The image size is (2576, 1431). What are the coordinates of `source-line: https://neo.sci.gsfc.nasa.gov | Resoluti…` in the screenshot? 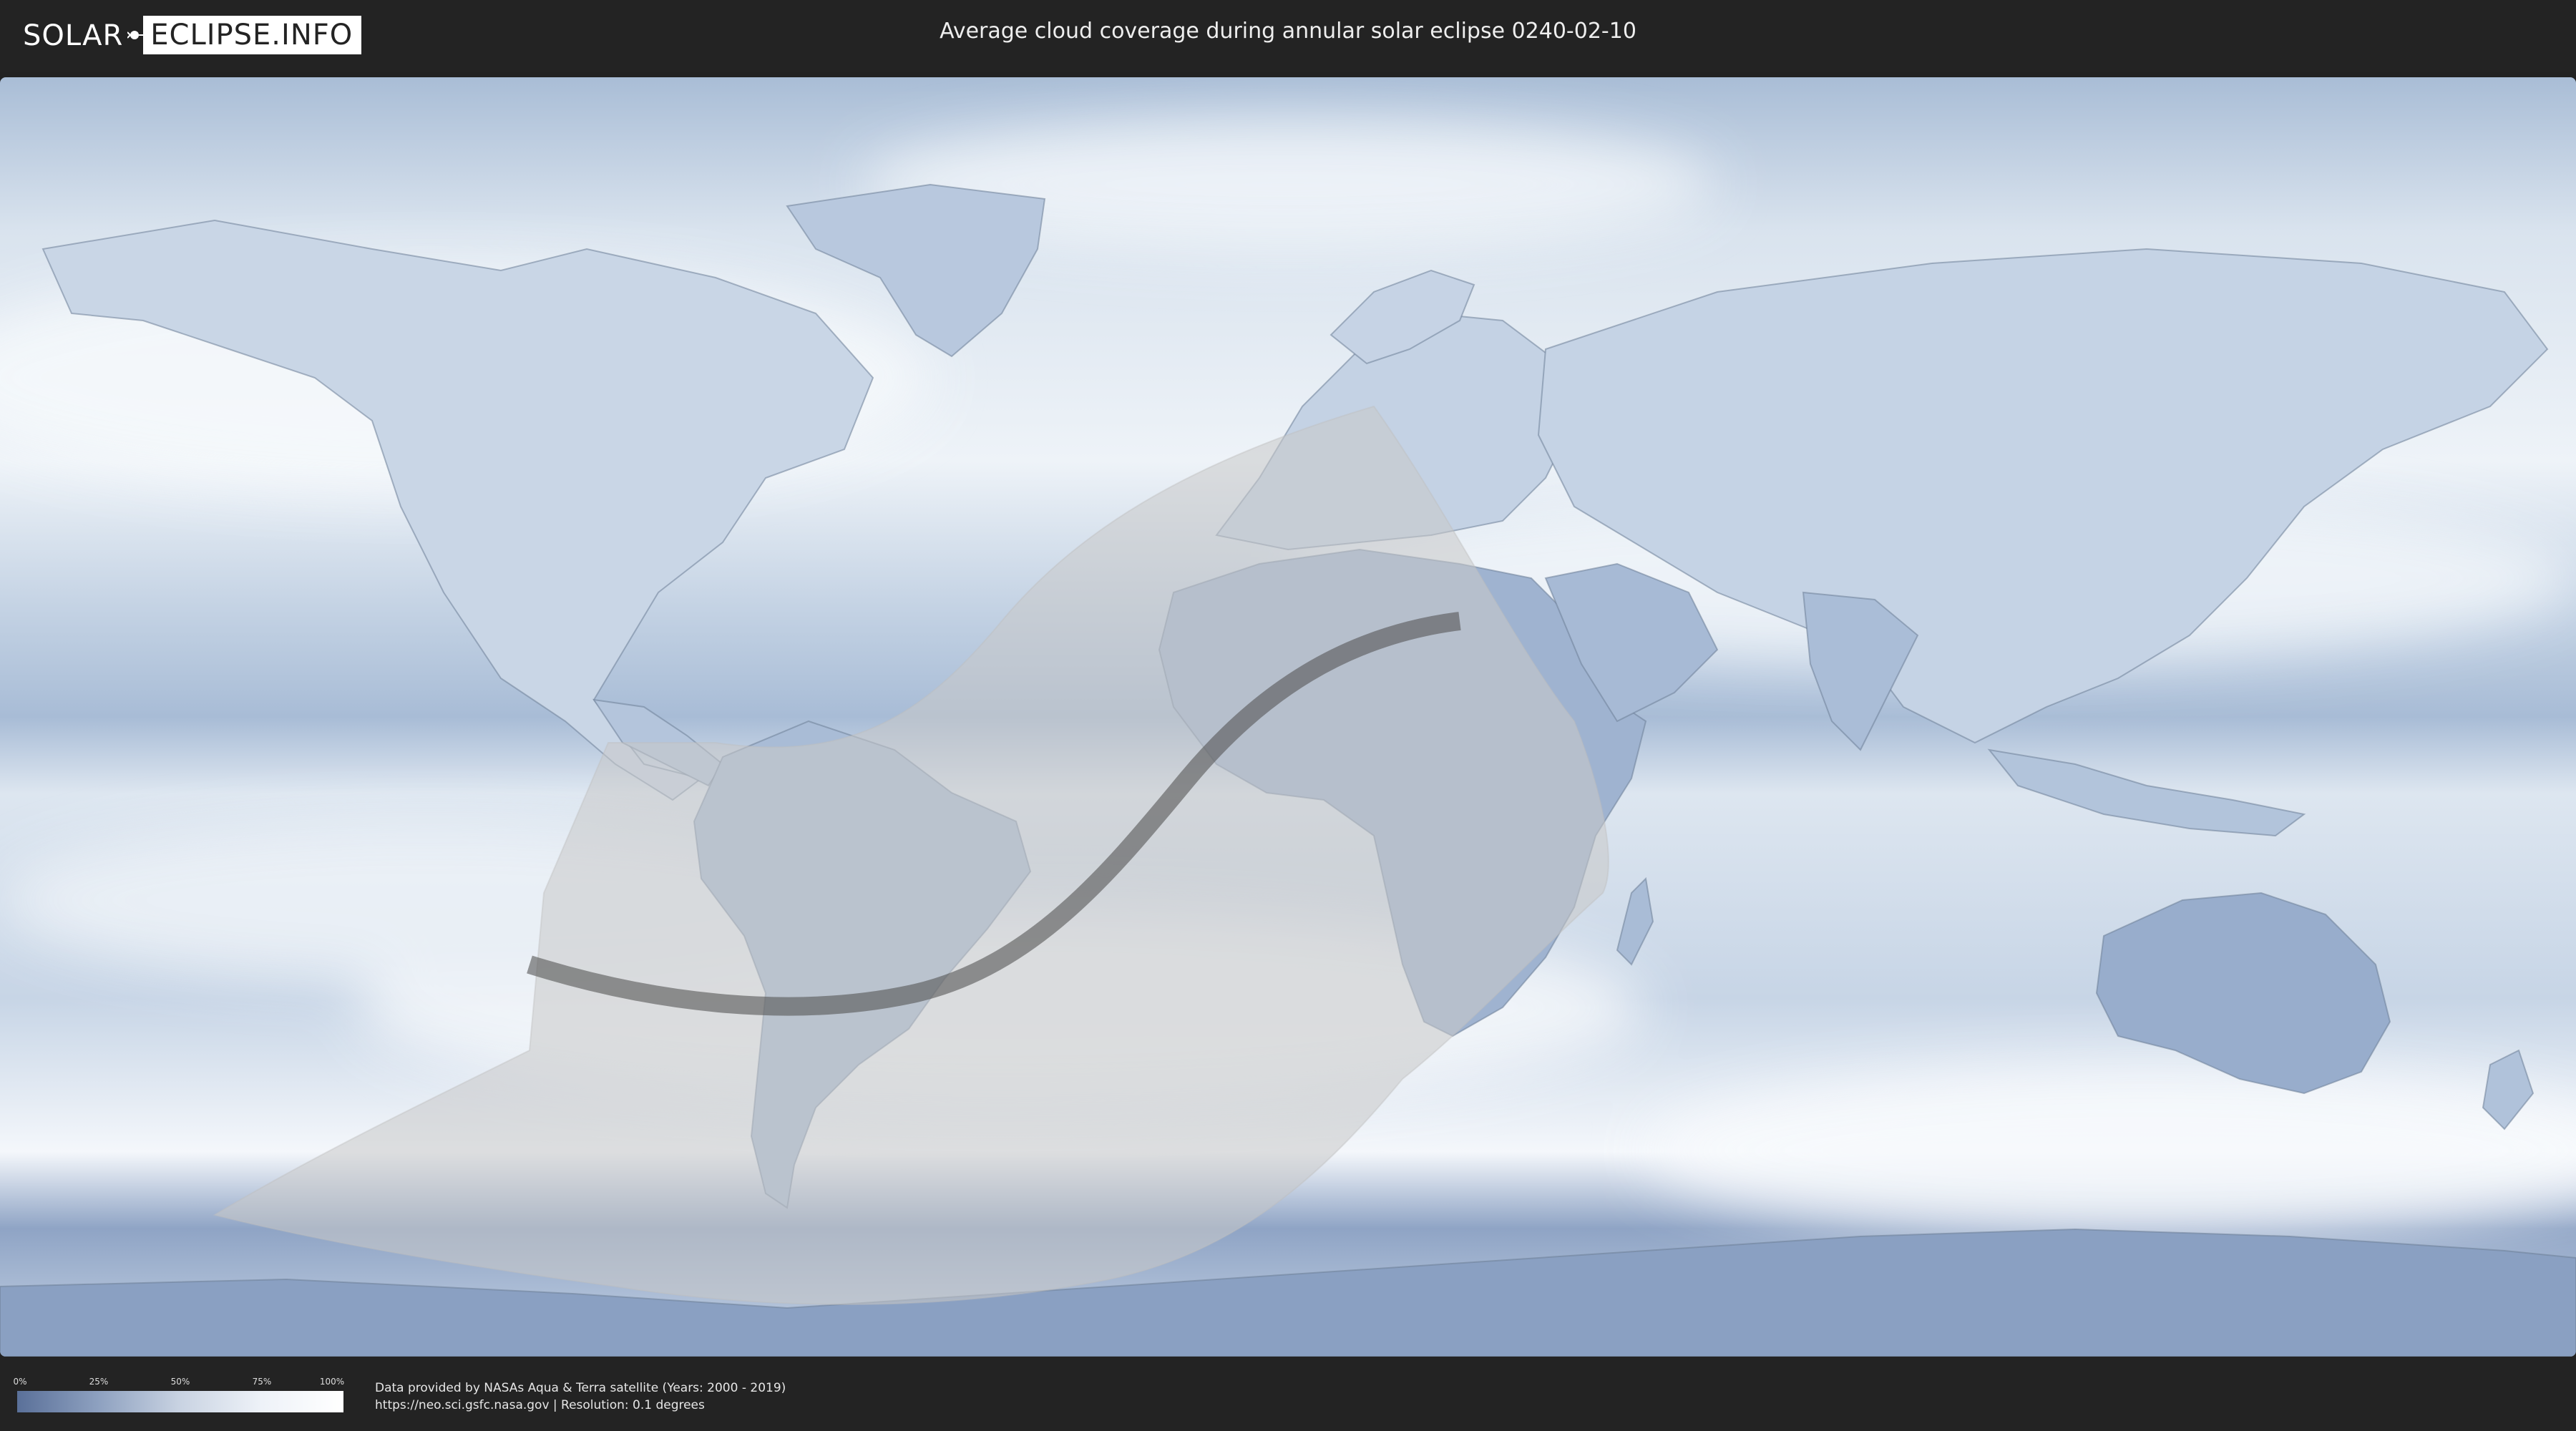 It's located at (580, 1405).